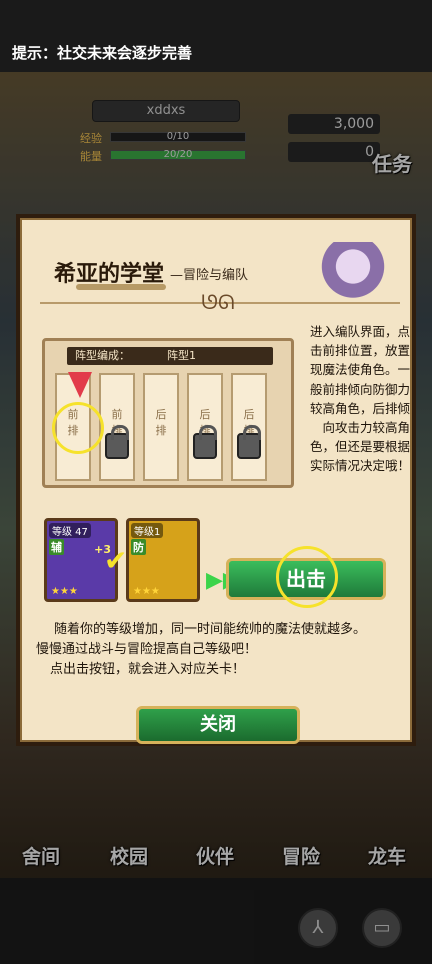 This screenshot has width=432, height=964. I want to click on formation-slot-4: 后 排, so click(205, 427).